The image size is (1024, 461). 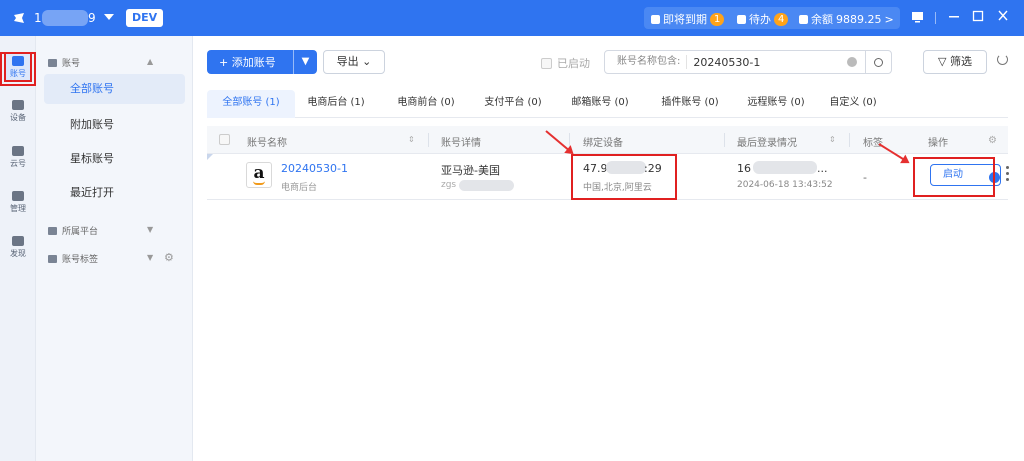 What do you see at coordinates (741, 19) in the screenshot?
I see `todo-icon` at bounding box center [741, 19].